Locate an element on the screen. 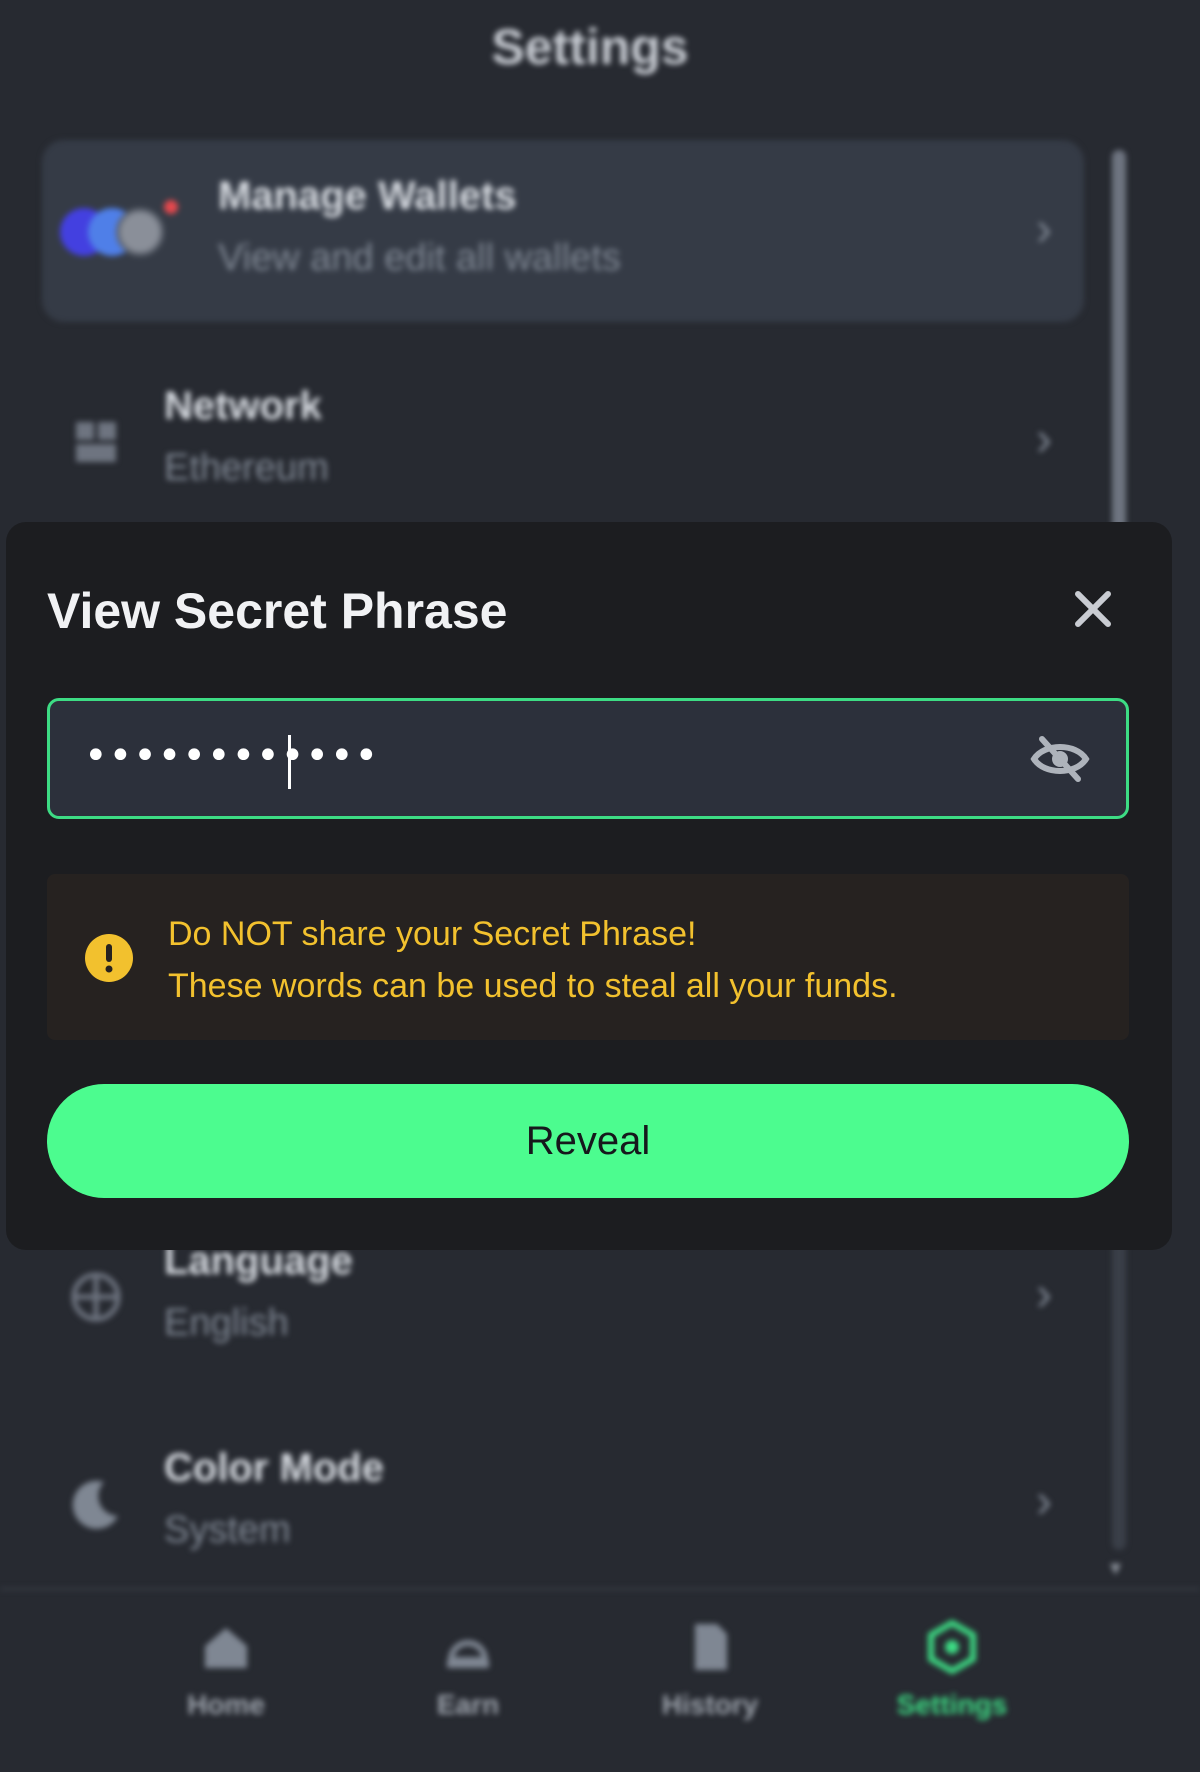 The width and height of the screenshot is (1200, 1772). modal-title: View Secret Phrase is located at coordinates (277, 611).